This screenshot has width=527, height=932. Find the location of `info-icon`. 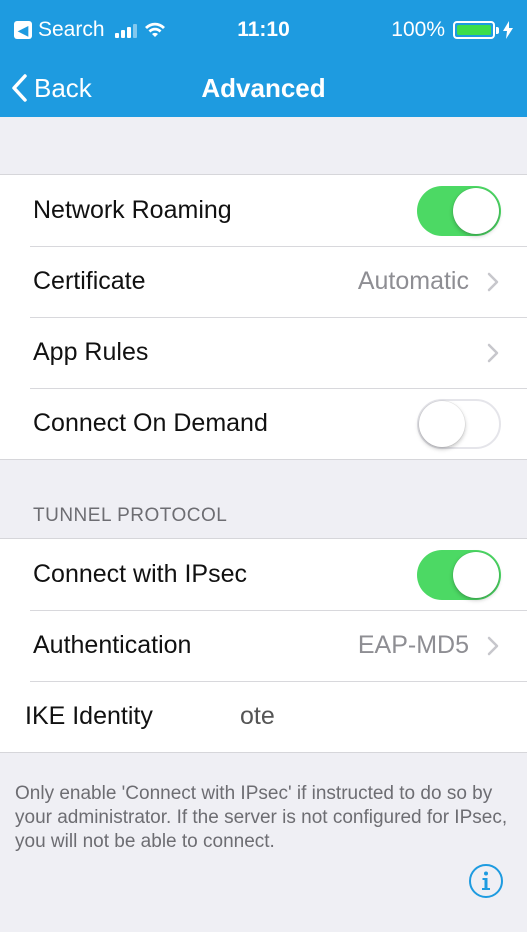

info-icon is located at coordinates (486, 881).